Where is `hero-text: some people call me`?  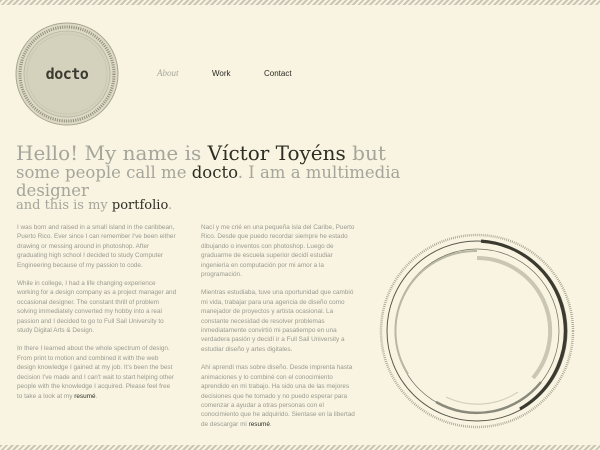 hero-text: some people call me is located at coordinates (104, 173).